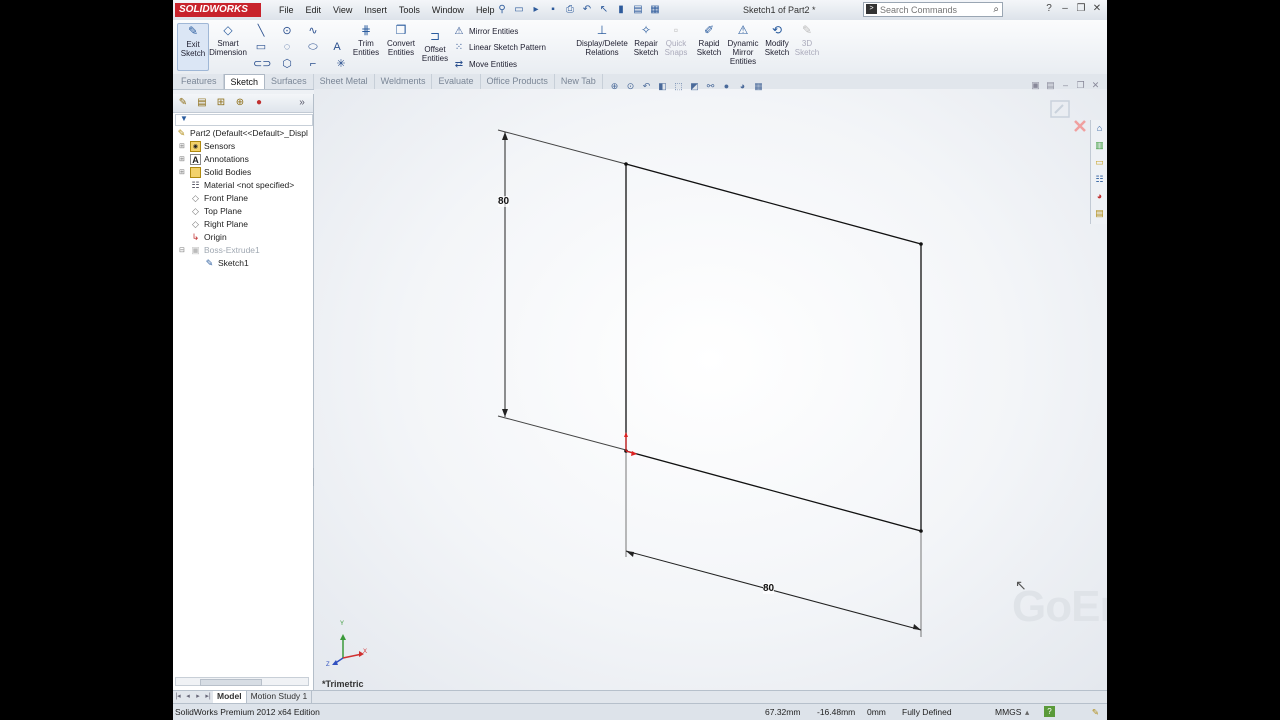 Image resolution: width=1280 pixels, height=720 pixels. What do you see at coordinates (1081, 9) in the screenshot?
I see `restore-button: ❐` at bounding box center [1081, 9].